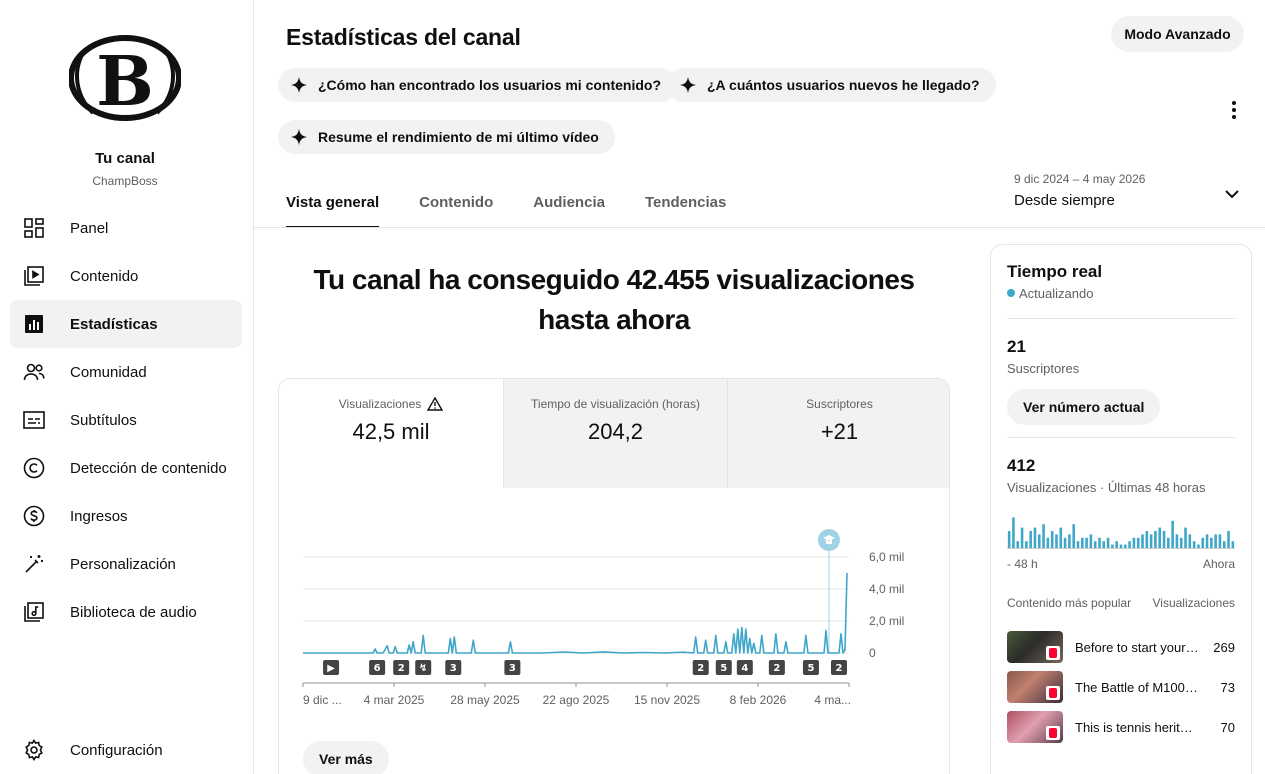 This screenshot has width=1265, height=774. I want to click on video-marker-label: 4, so click(744, 668).